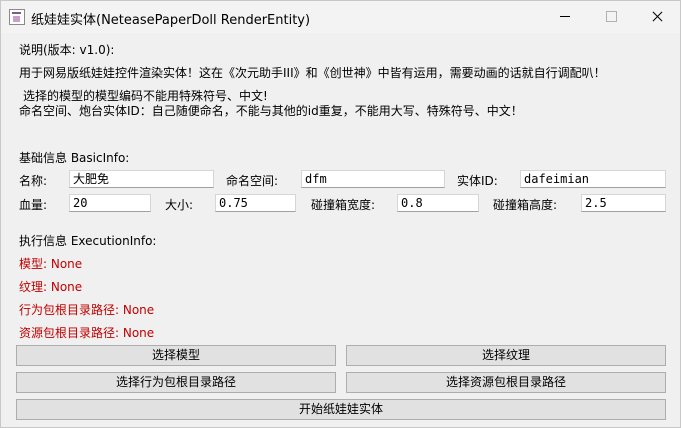  I want to click on box-height-input: 2.5, so click(623, 203).